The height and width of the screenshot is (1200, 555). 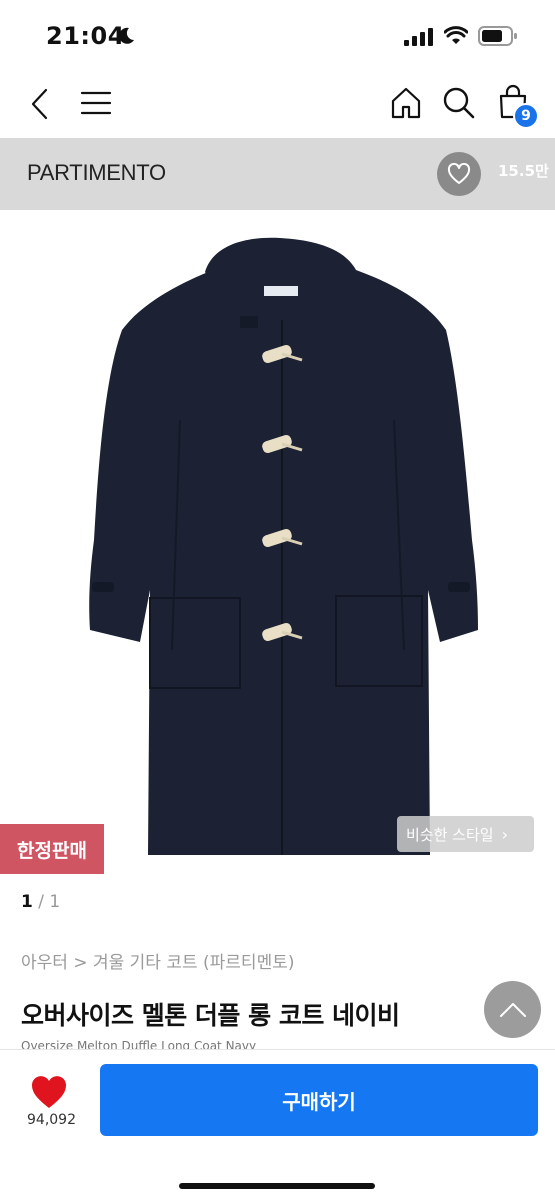 I want to click on similar-style-label: 비슷한 스타일, so click(x=450, y=834).